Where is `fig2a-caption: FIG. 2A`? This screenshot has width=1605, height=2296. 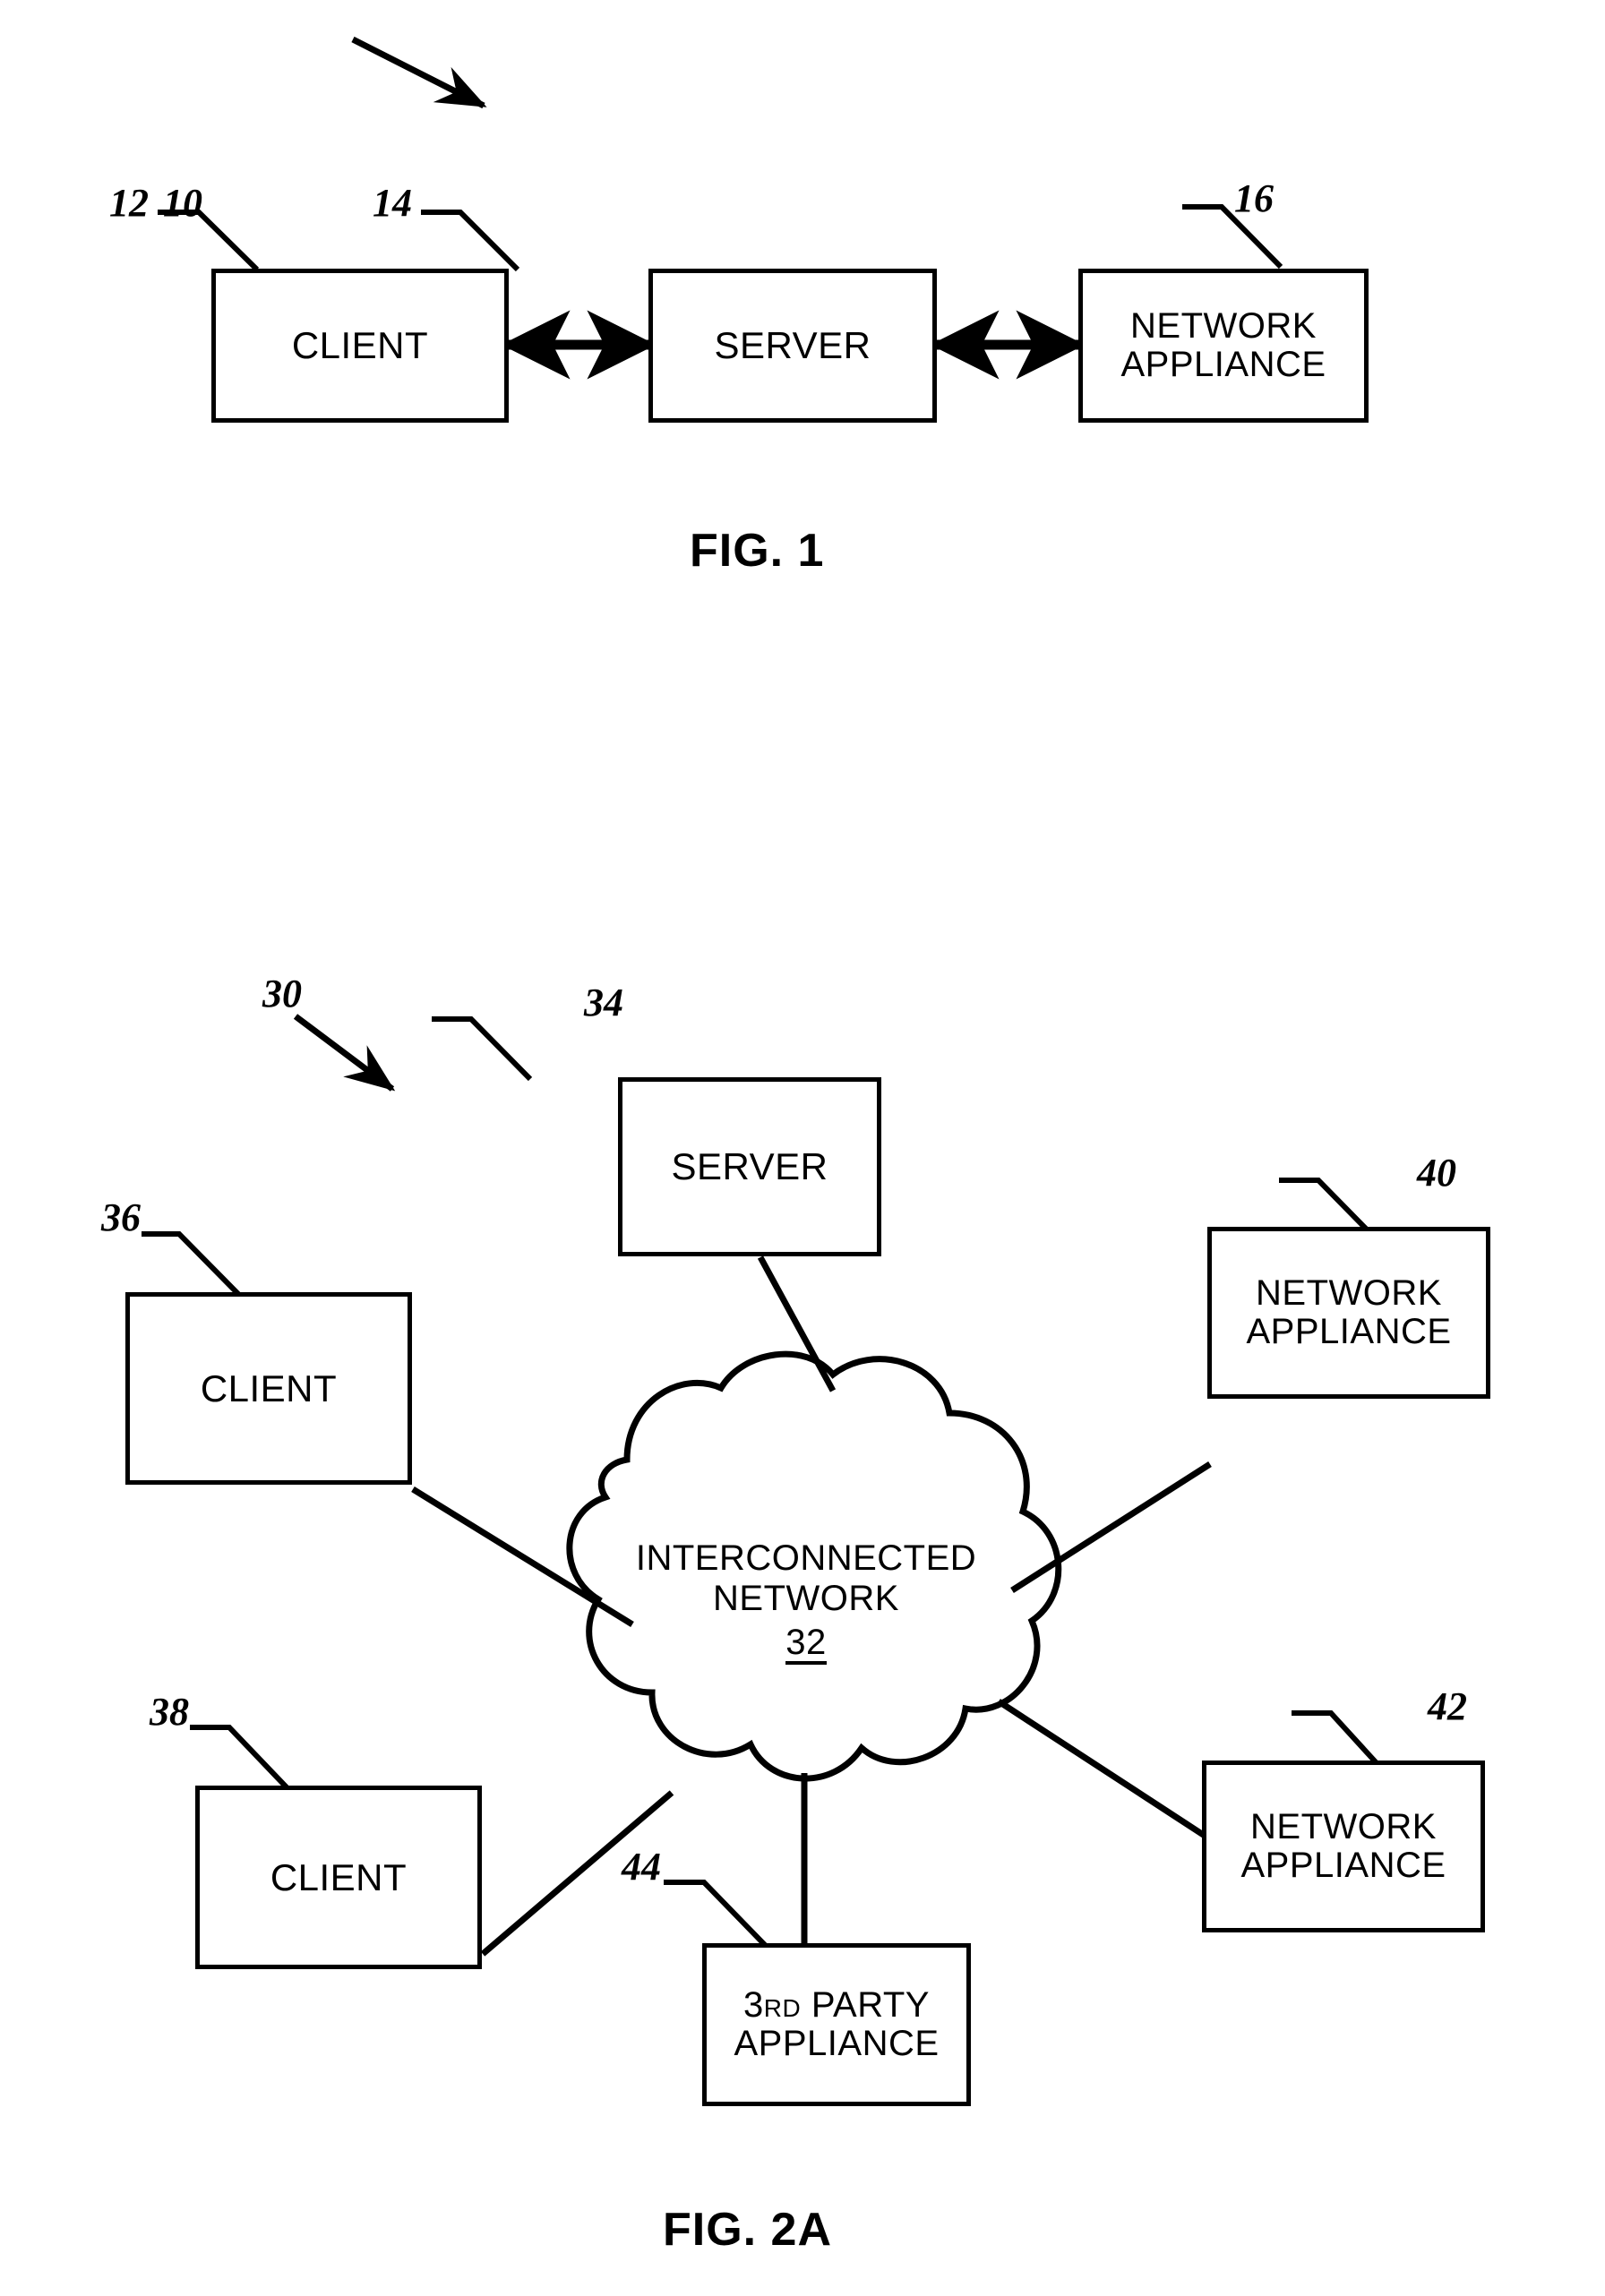 fig2a-caption: FIG. 2A is located at coordinates (748, 2230).